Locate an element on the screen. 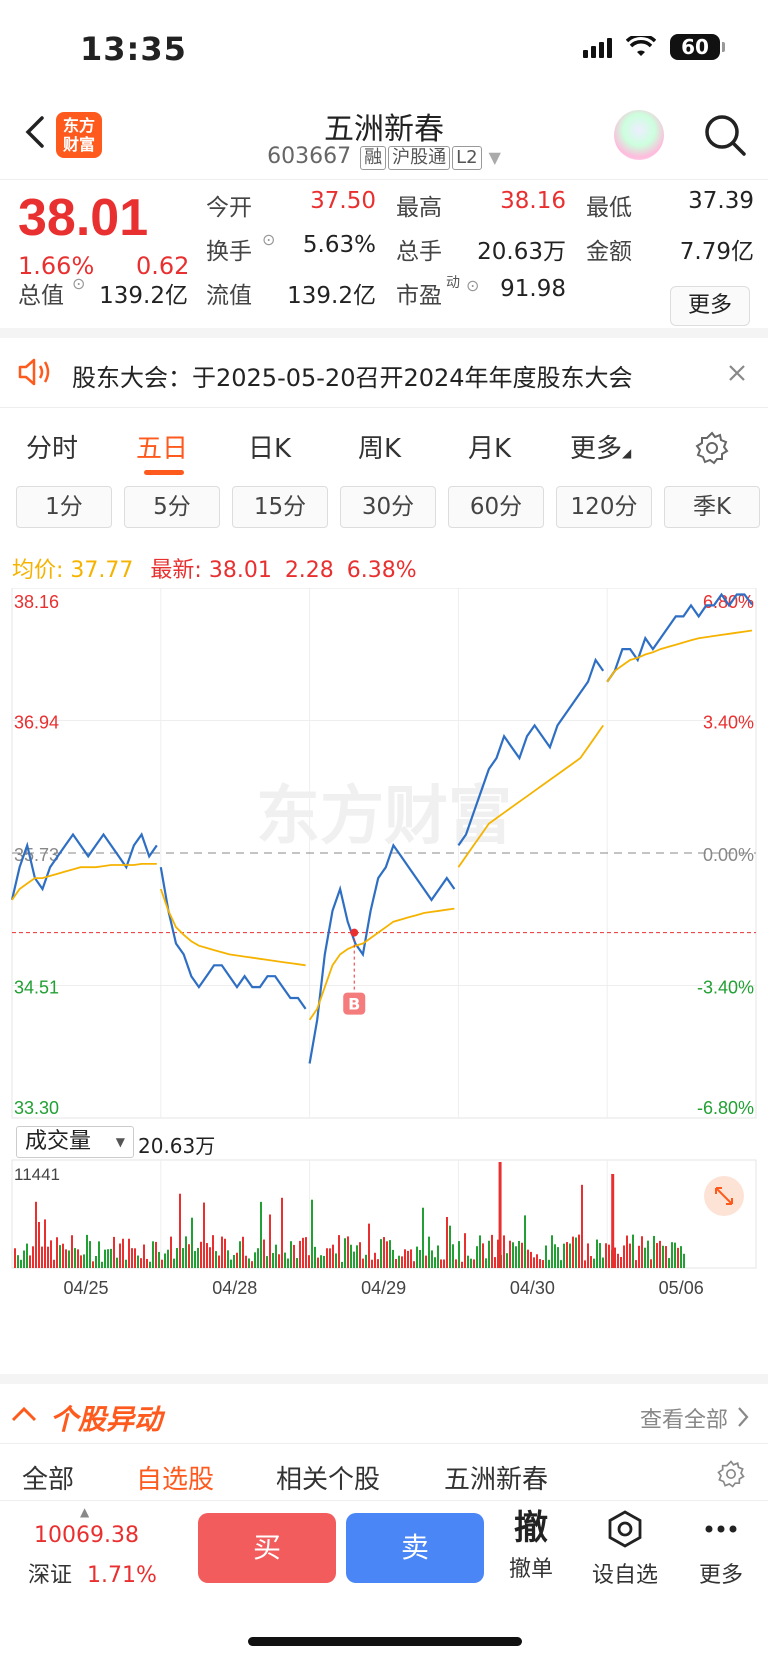 This screenshot has height=1663, width=768. feed-tab-stock: 五洲新春 is located at coordinates (496, 1477).